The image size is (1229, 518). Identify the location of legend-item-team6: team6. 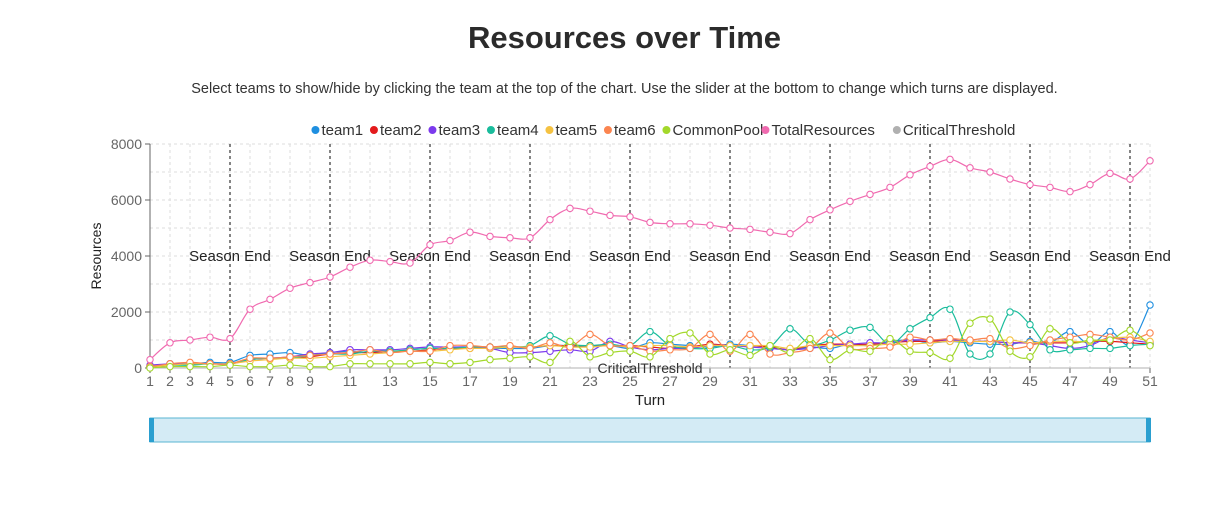
(629, 130).